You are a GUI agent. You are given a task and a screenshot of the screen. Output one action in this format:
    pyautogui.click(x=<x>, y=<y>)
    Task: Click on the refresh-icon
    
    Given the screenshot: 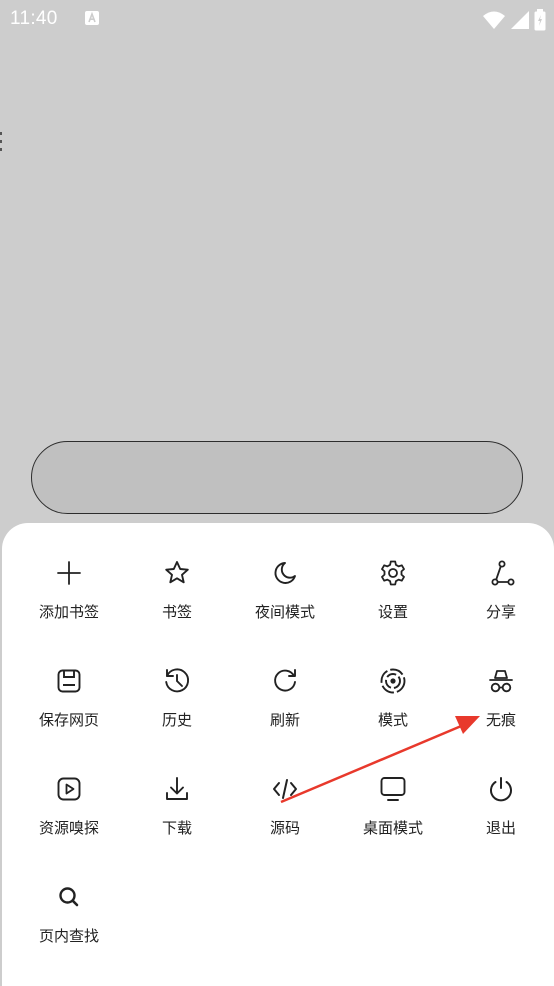 What is the action you would take?
    pyautogui.click(x=285, y=681)
    